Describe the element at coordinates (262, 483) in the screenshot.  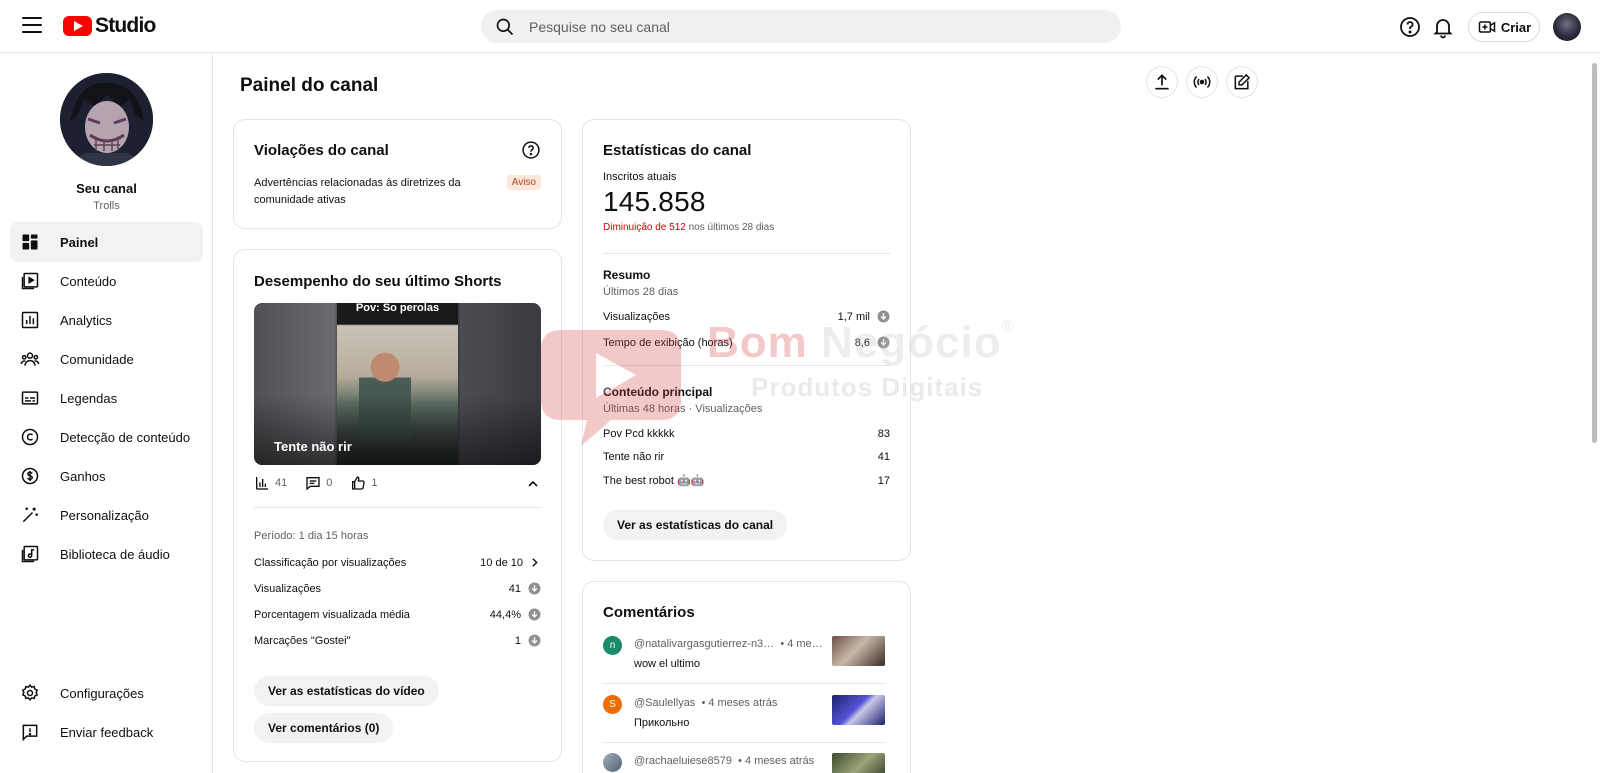
I see `bar-chart-icon` at that location.